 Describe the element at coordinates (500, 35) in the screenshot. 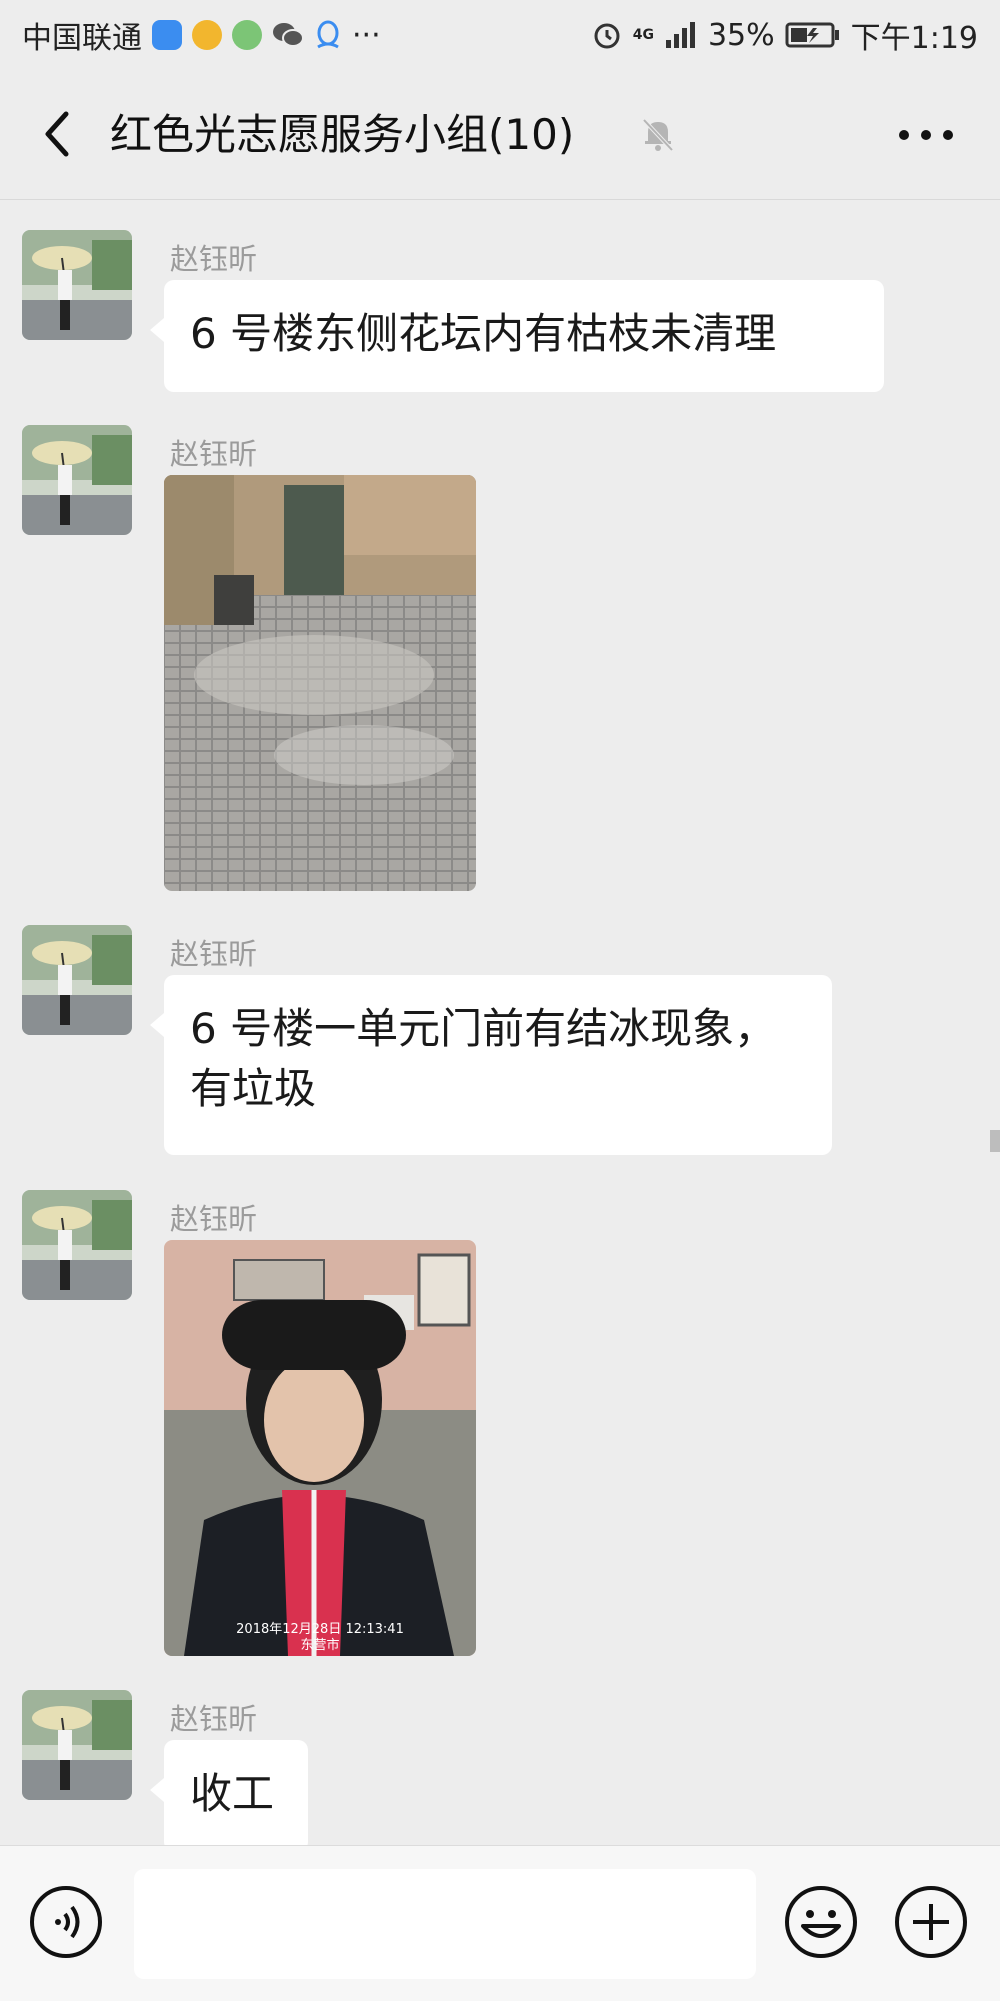

I see `status-bar: 中国联通 ··· 4G 35% 下午1:19` at that location.